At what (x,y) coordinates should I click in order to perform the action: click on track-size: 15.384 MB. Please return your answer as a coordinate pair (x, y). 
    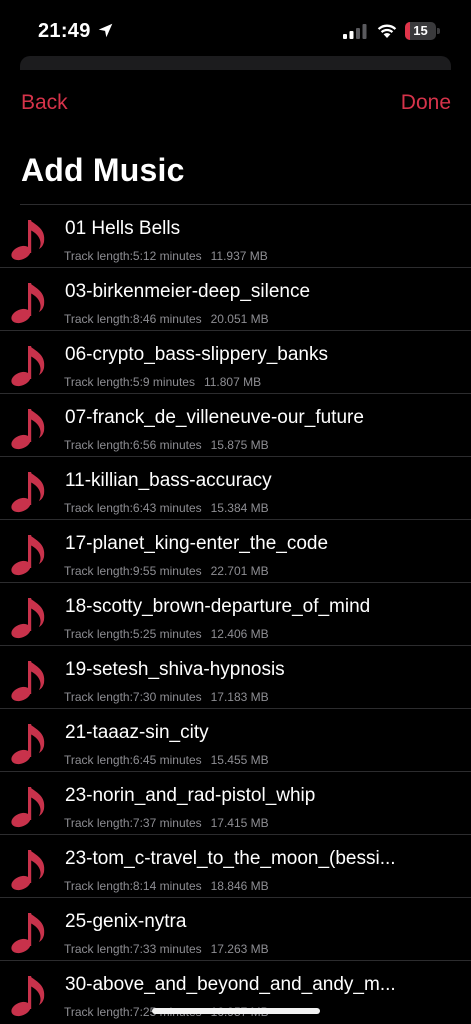
    Looking at the image, I should click on (239, 508).